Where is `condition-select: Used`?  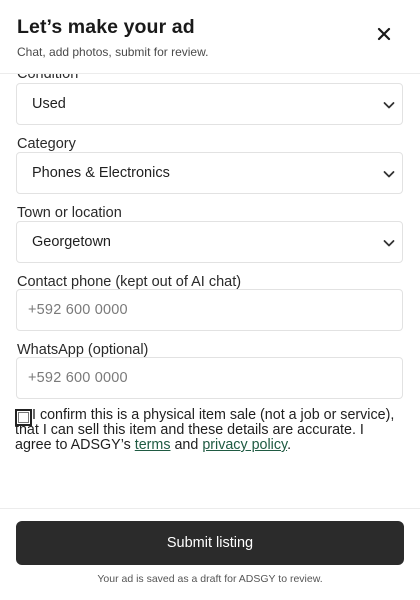
condition-select: Used is located at coordinates (209, 104).